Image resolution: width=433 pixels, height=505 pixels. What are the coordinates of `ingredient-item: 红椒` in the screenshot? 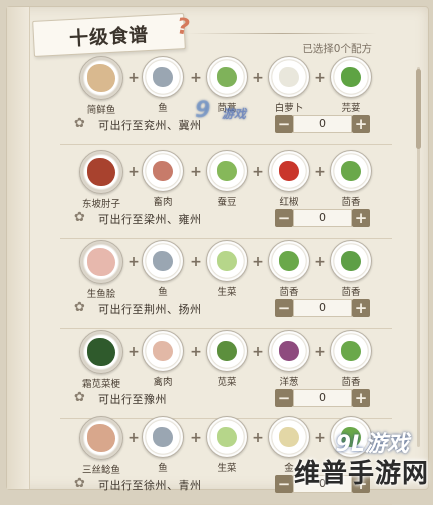 It's located at (289, 179).